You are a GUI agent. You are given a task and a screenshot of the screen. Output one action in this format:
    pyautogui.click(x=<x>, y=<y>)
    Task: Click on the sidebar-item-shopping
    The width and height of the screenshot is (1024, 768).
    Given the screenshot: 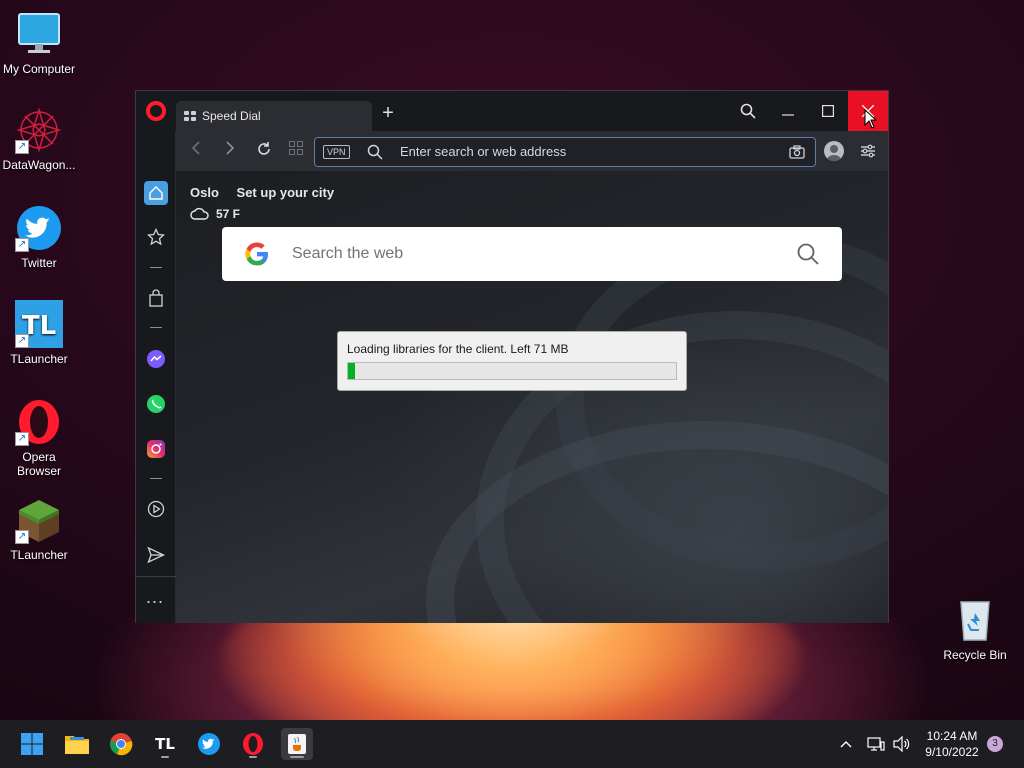 What is the action you would take?
    pyautogui.click(x=156, y=298)
    